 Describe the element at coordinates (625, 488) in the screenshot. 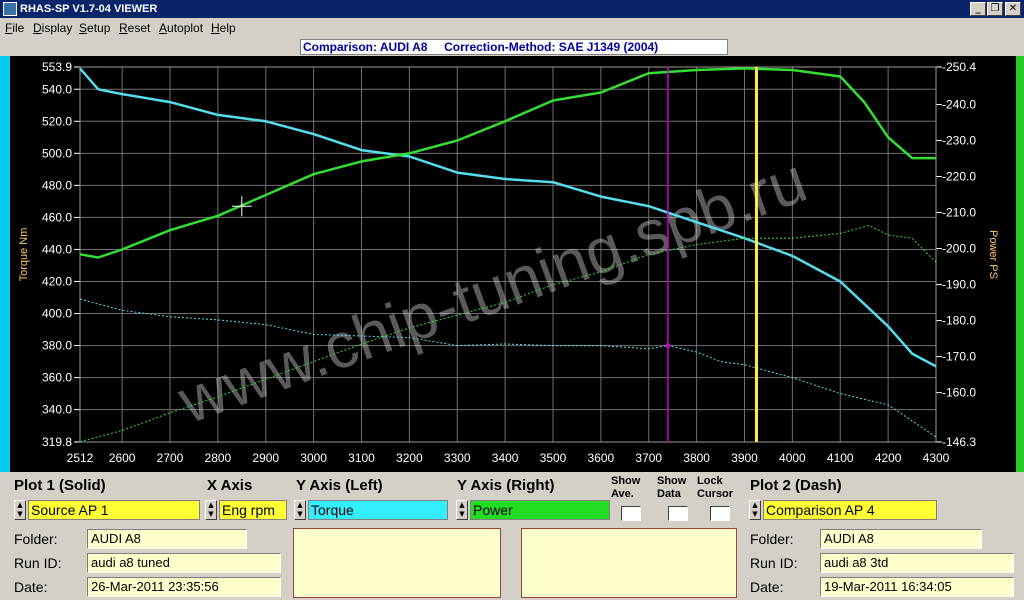

I see `show-ave-label: Show Ave.` at that location.